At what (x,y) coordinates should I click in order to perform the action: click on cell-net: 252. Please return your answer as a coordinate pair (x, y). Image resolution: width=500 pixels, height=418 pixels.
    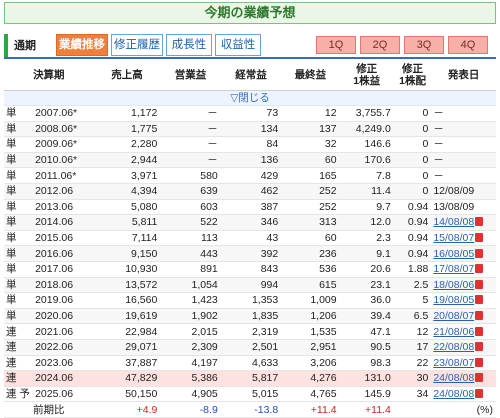
    Looking at the image, I should click on (310, 207).